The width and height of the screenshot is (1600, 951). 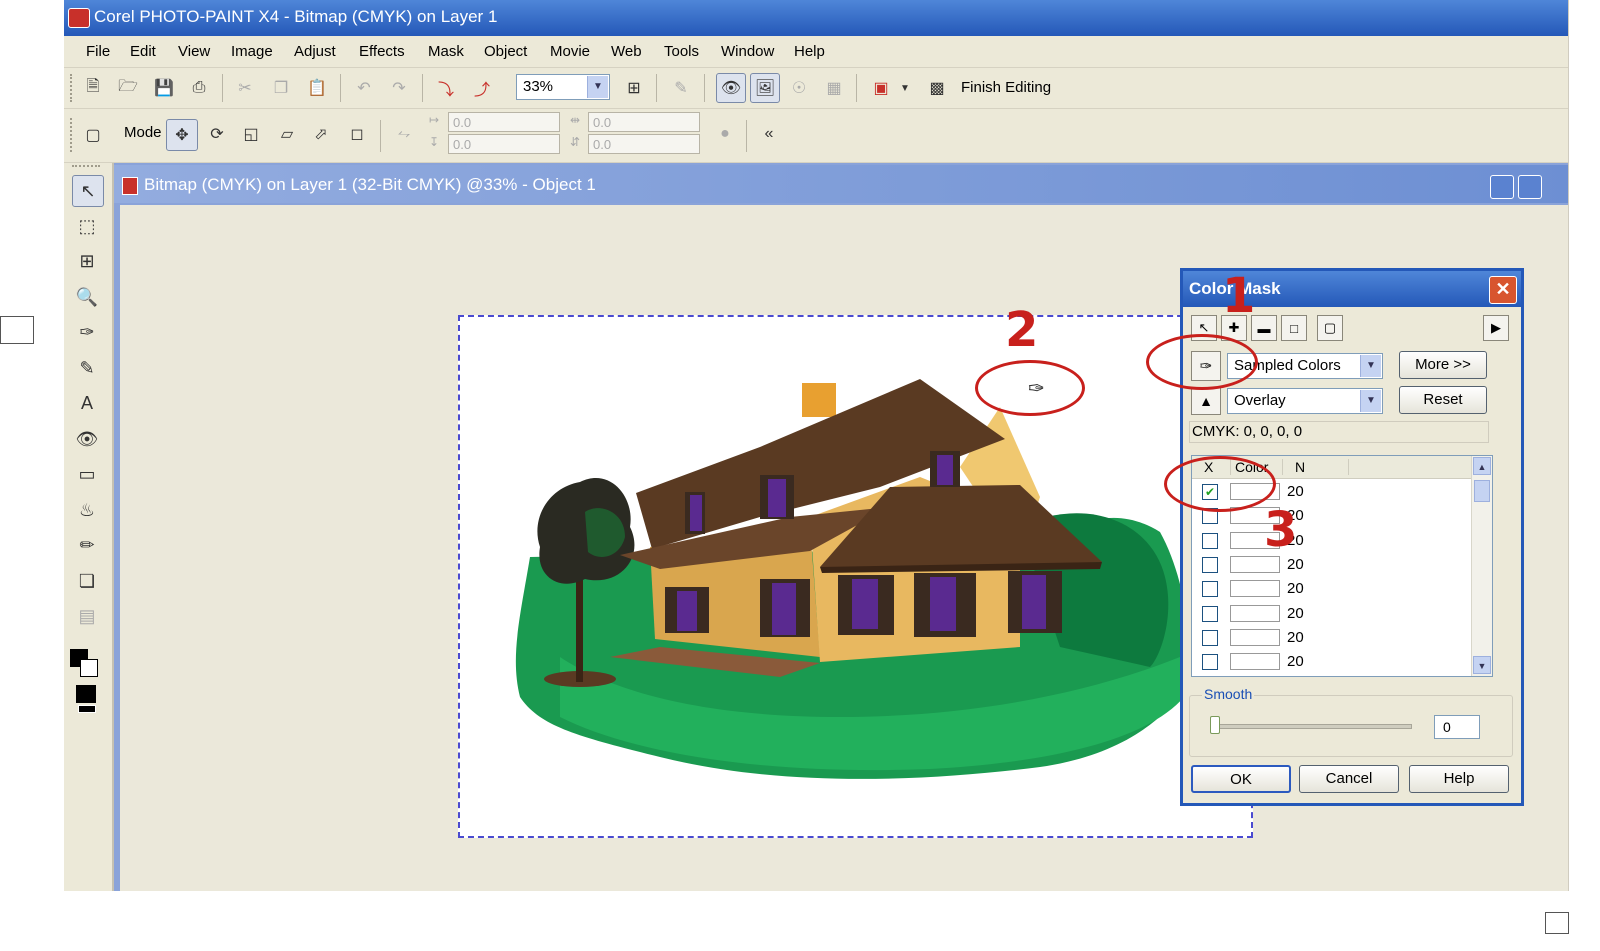 I want to click on invert-mask-icon: ▢, so click(x=1330, y=328).